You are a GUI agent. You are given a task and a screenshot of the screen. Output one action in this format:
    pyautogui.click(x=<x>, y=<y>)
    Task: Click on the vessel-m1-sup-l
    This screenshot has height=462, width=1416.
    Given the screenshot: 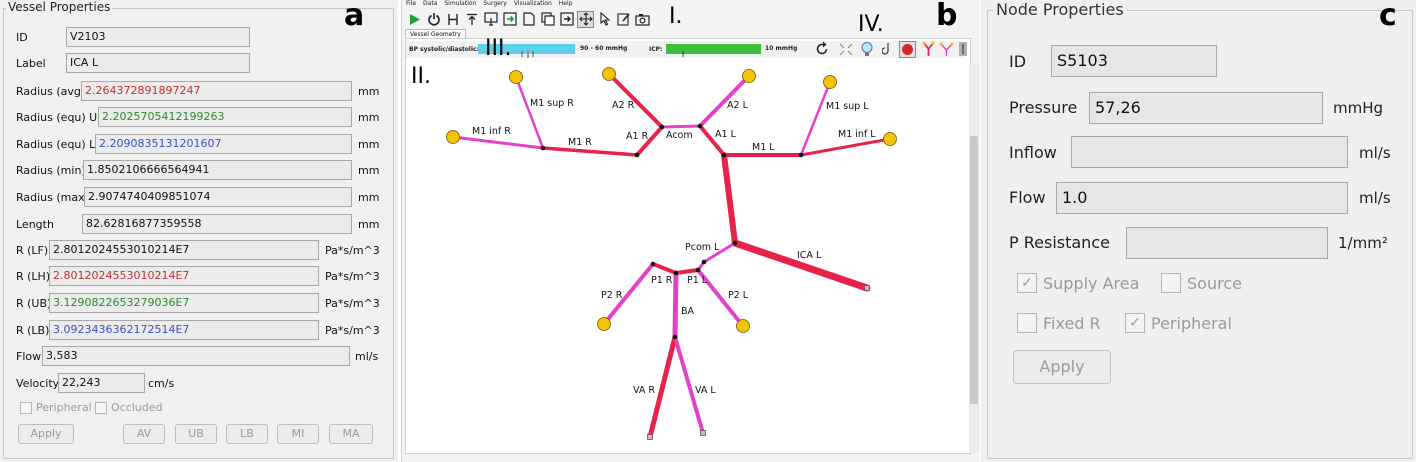 What is the action you would take?
    pyautogui.click(x=815, y=118)
    